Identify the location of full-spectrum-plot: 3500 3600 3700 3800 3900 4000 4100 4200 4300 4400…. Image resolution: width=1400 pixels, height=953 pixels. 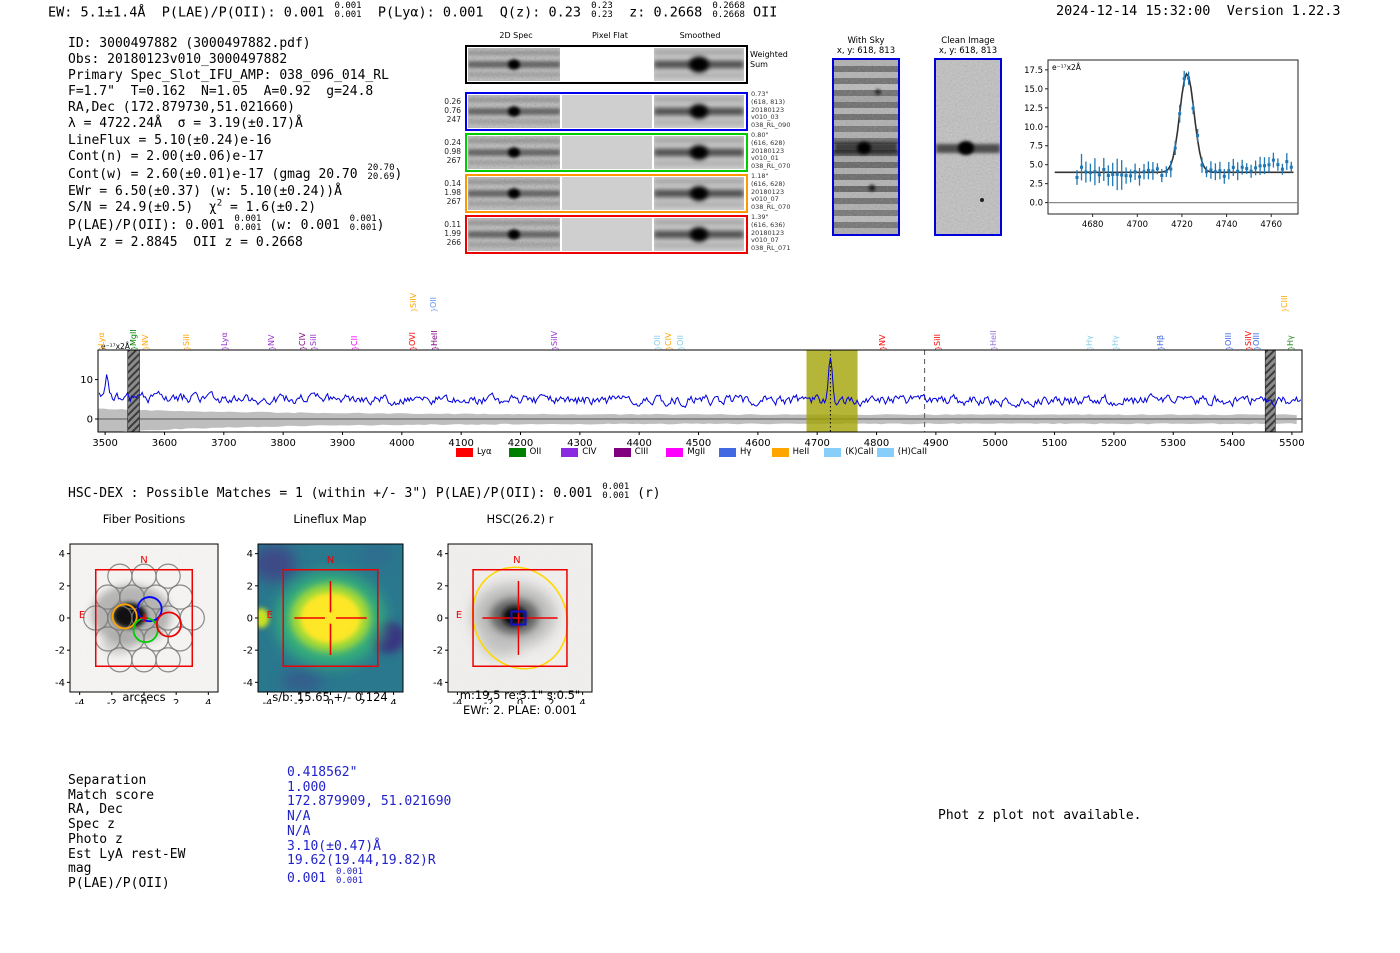
(692, 395).